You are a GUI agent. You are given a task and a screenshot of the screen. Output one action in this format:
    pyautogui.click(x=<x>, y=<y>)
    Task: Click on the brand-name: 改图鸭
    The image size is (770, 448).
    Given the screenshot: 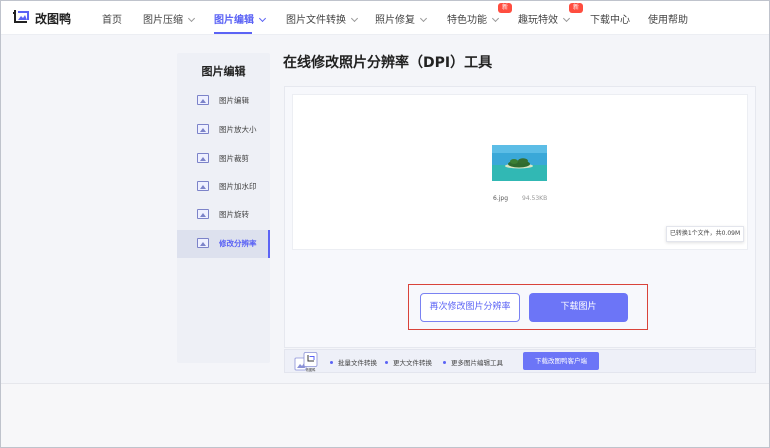 What is the action you would take?
    pyautogui.click(x=53, y=18)
    